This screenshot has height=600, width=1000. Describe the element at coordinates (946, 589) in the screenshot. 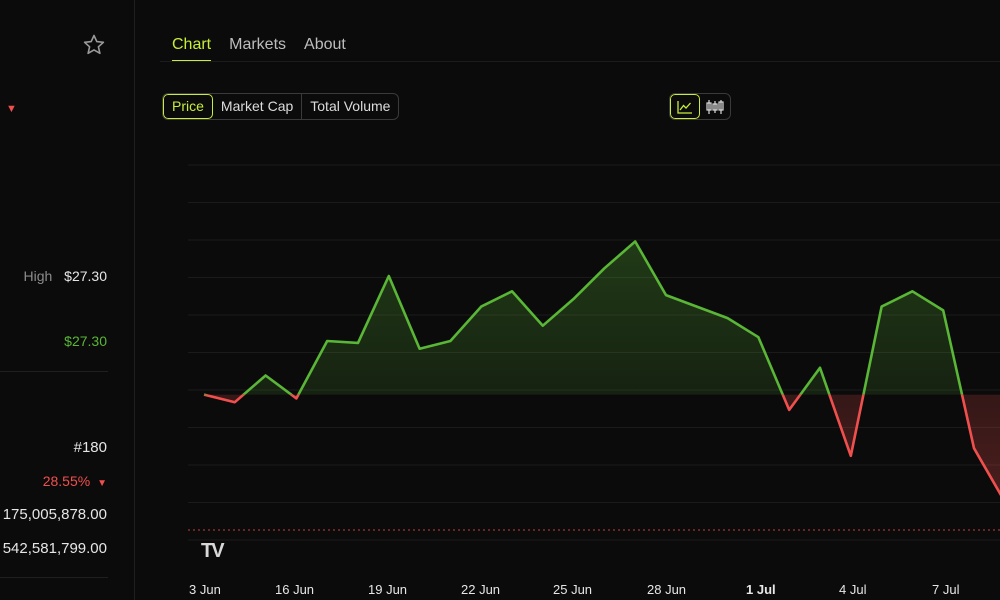

I see `x-tick-label: 7 Jul` at that location.